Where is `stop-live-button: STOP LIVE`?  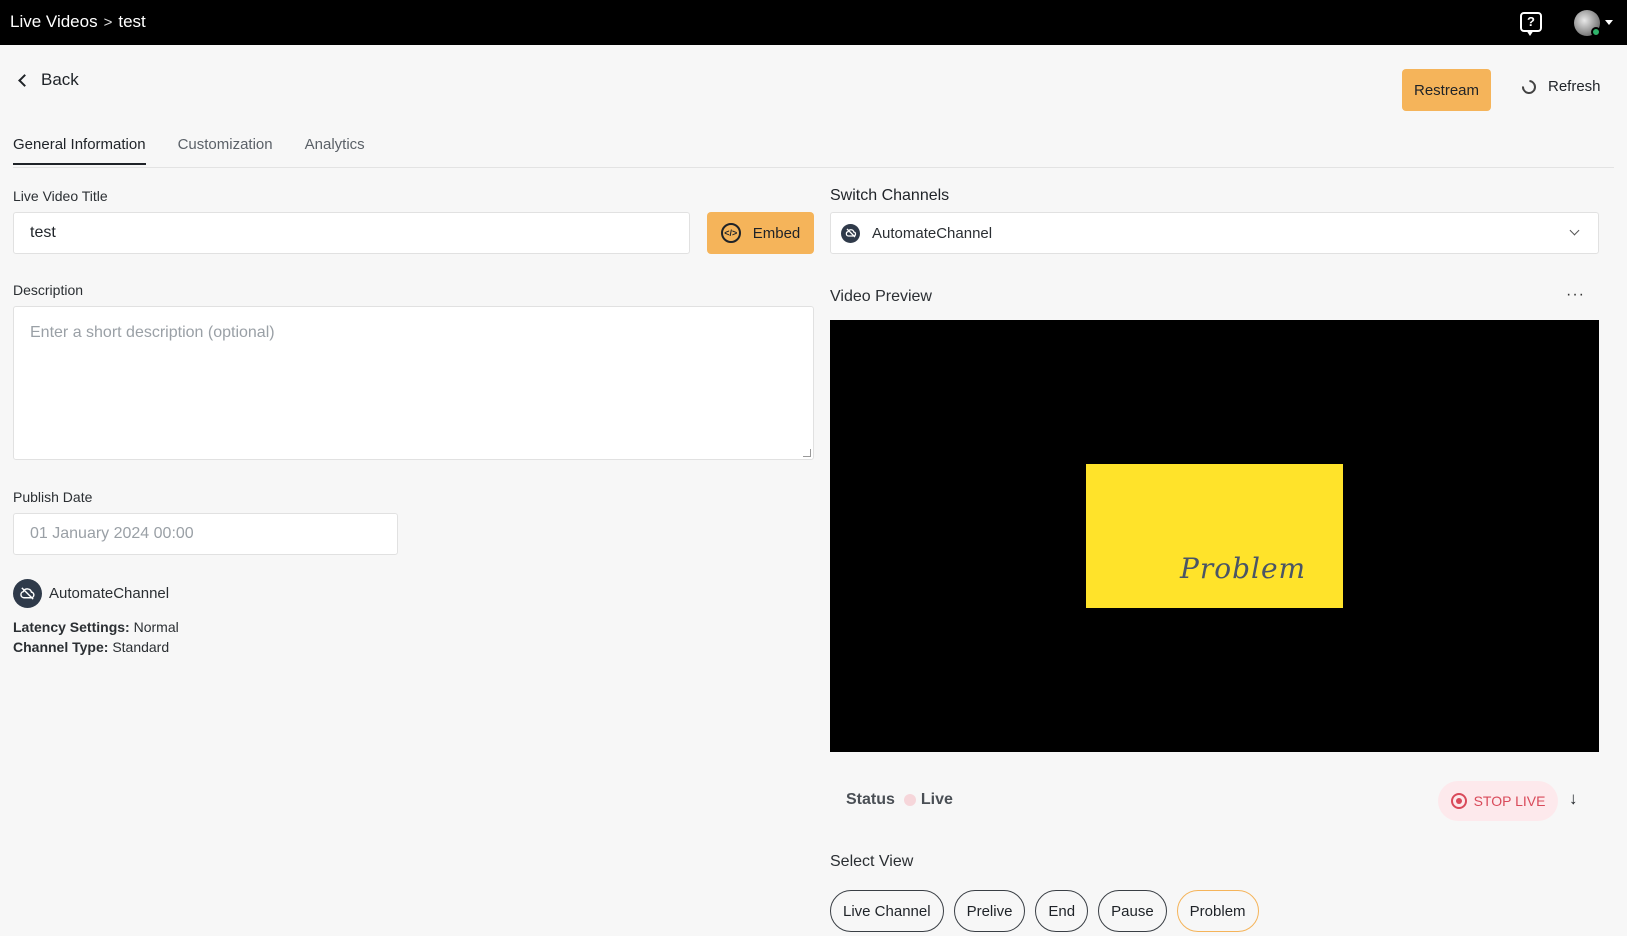 stop-live-button: STOP LIVE is located at coordinates (1498, 801).